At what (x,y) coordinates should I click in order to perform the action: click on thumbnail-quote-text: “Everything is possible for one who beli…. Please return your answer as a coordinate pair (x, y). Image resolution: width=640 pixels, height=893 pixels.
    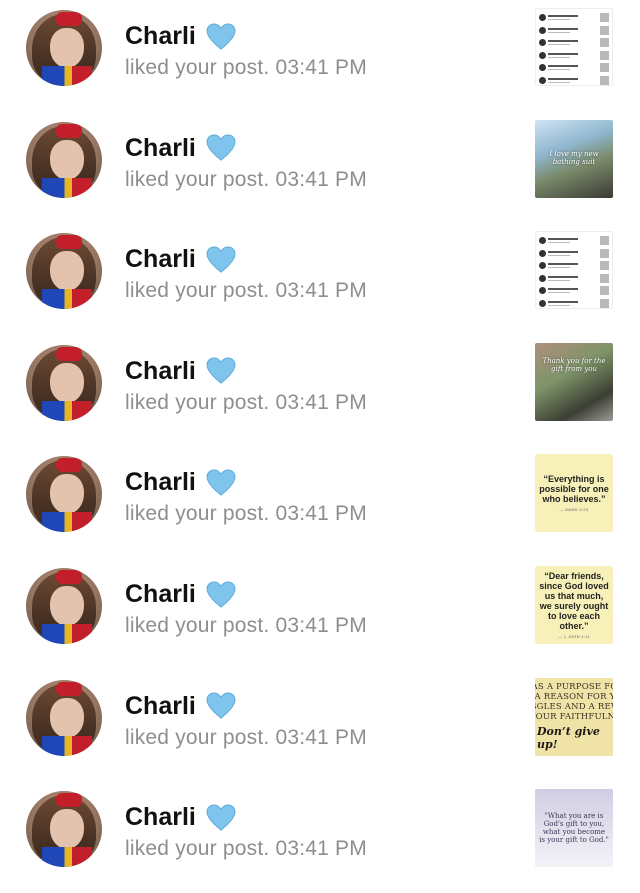
    Looking at the image, I should click on (574, 489).